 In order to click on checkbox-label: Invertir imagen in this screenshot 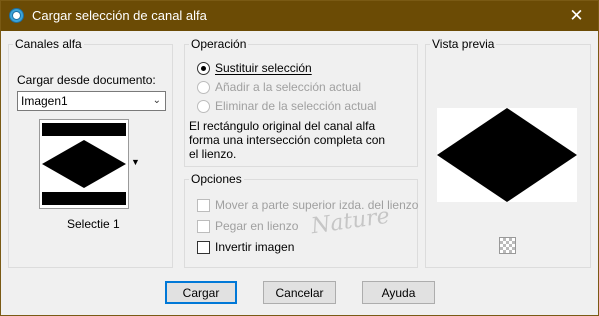, I will do `click(255, 247)`.